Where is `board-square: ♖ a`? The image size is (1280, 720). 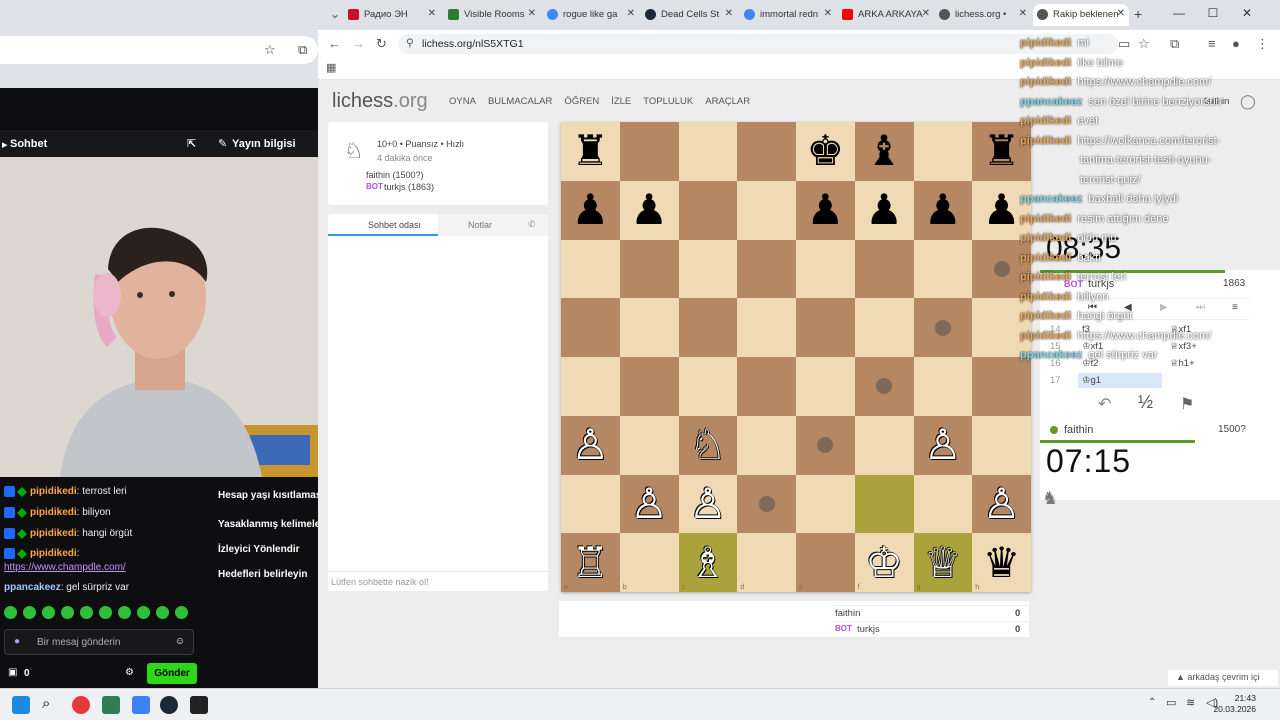 board-square: ♖ a is located at coordinates (590, 562).